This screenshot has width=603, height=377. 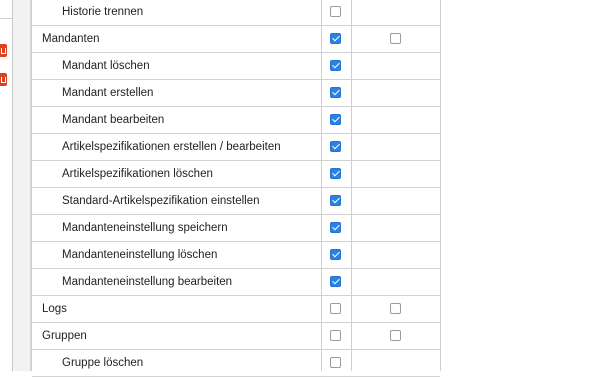 I want to click on permission-row: Logs, so click(x=236, y=309).